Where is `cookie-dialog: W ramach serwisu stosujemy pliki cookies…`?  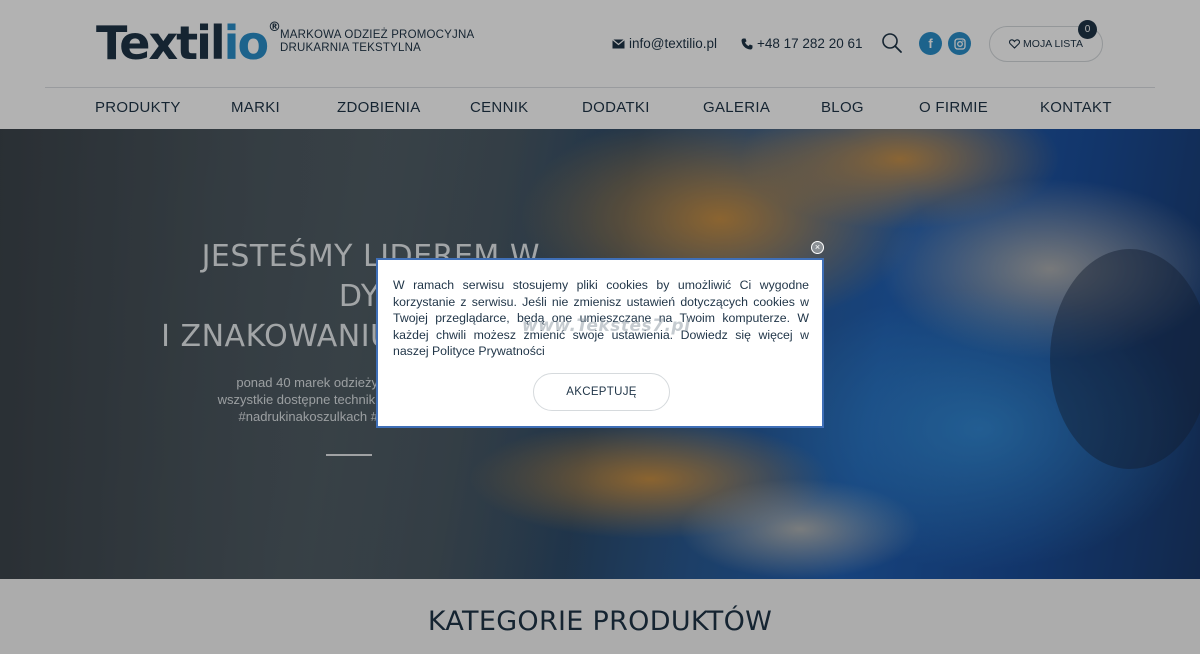
cookie-dialog: W ramach serwisu stosujemy pliki cookies… is located at coordinates (600, 343).